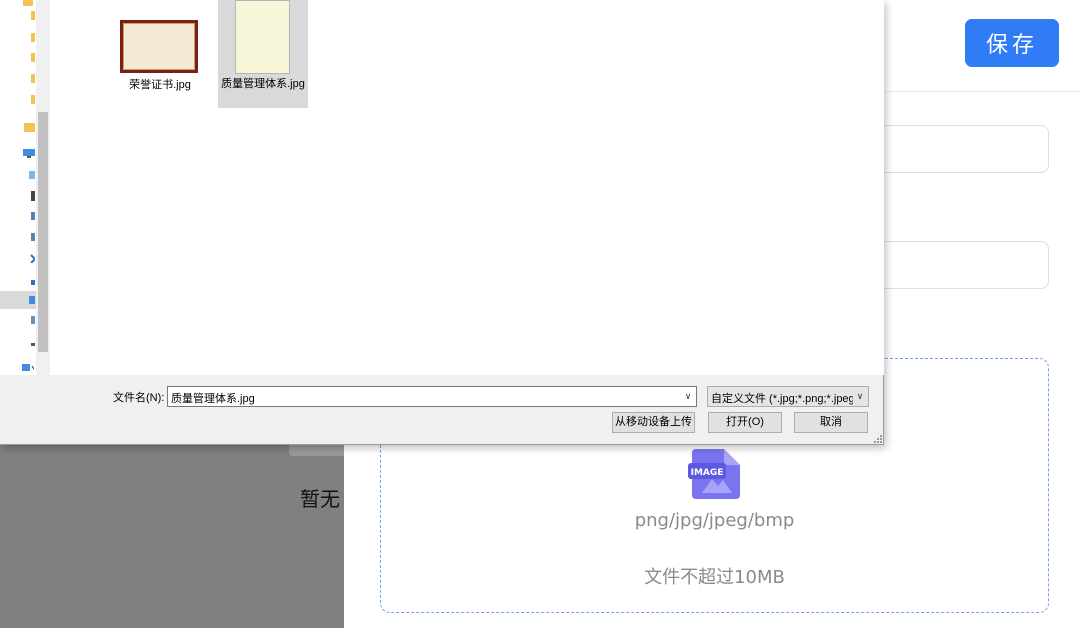 This screenshot has width=1080, height=628. Describe the element at coordinates (28, 367) in the screenshot. I see `network-icon` at that location.